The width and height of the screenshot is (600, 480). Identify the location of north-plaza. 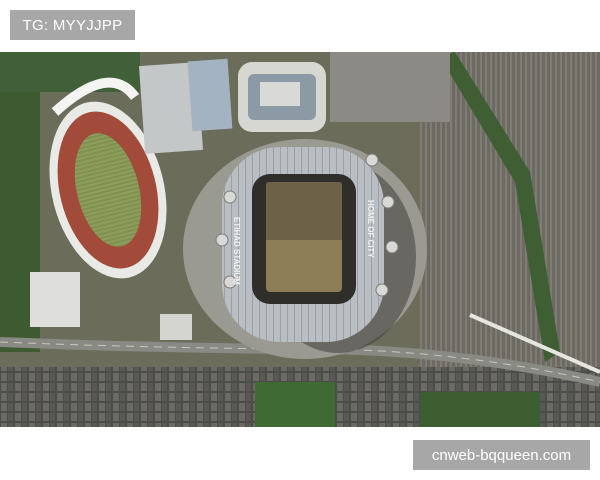
(390, 87).